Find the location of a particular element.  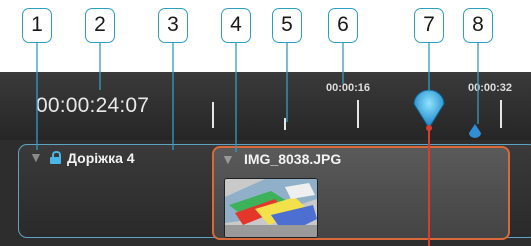

ruler-label-32s: 00:00:32 is located at coordinates (490, 88).